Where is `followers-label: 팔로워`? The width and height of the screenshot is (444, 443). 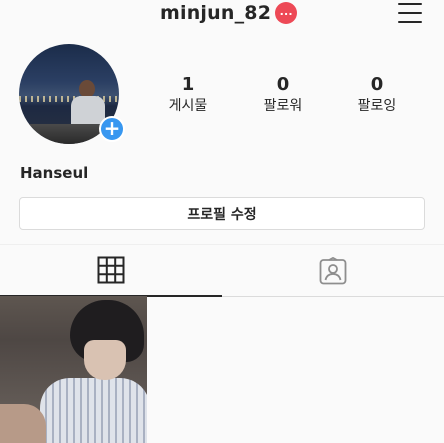
followers-label: 팔로워 is located at coordinates (283, 106).